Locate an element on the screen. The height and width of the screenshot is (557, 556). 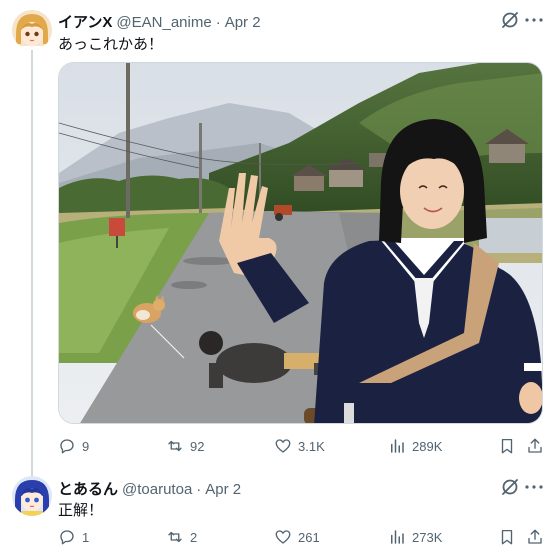
views-button: 289K is located at coordinates (415, 446).